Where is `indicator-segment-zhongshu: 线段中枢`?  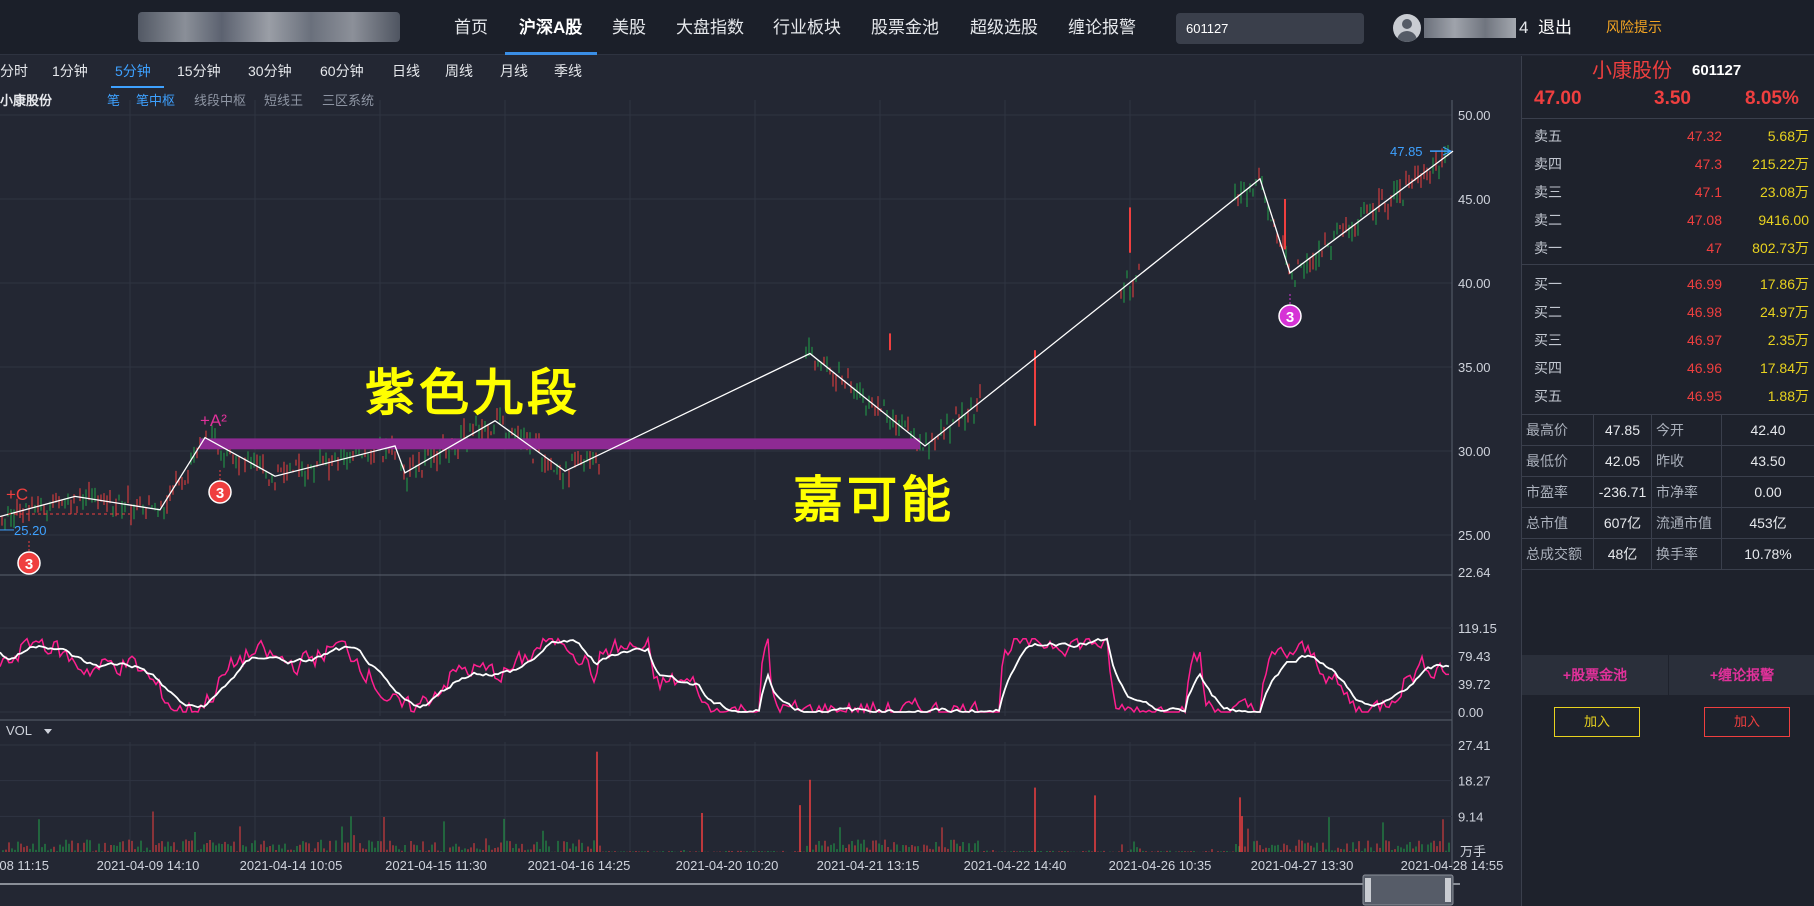
indicator-segment-zhongshu: 线段中枢 is located at coordinates (220, 99).